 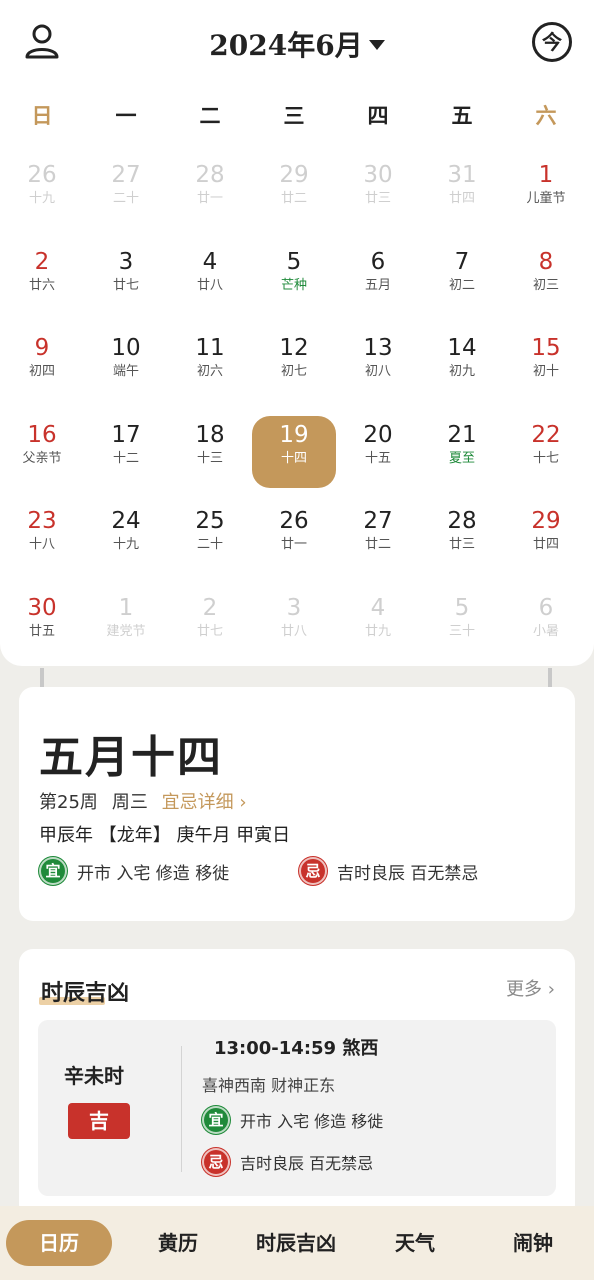 What do you see at coordinates (378, 434) in the screenshot?
I see `day-number: 20` at bounding box center [378, 434].